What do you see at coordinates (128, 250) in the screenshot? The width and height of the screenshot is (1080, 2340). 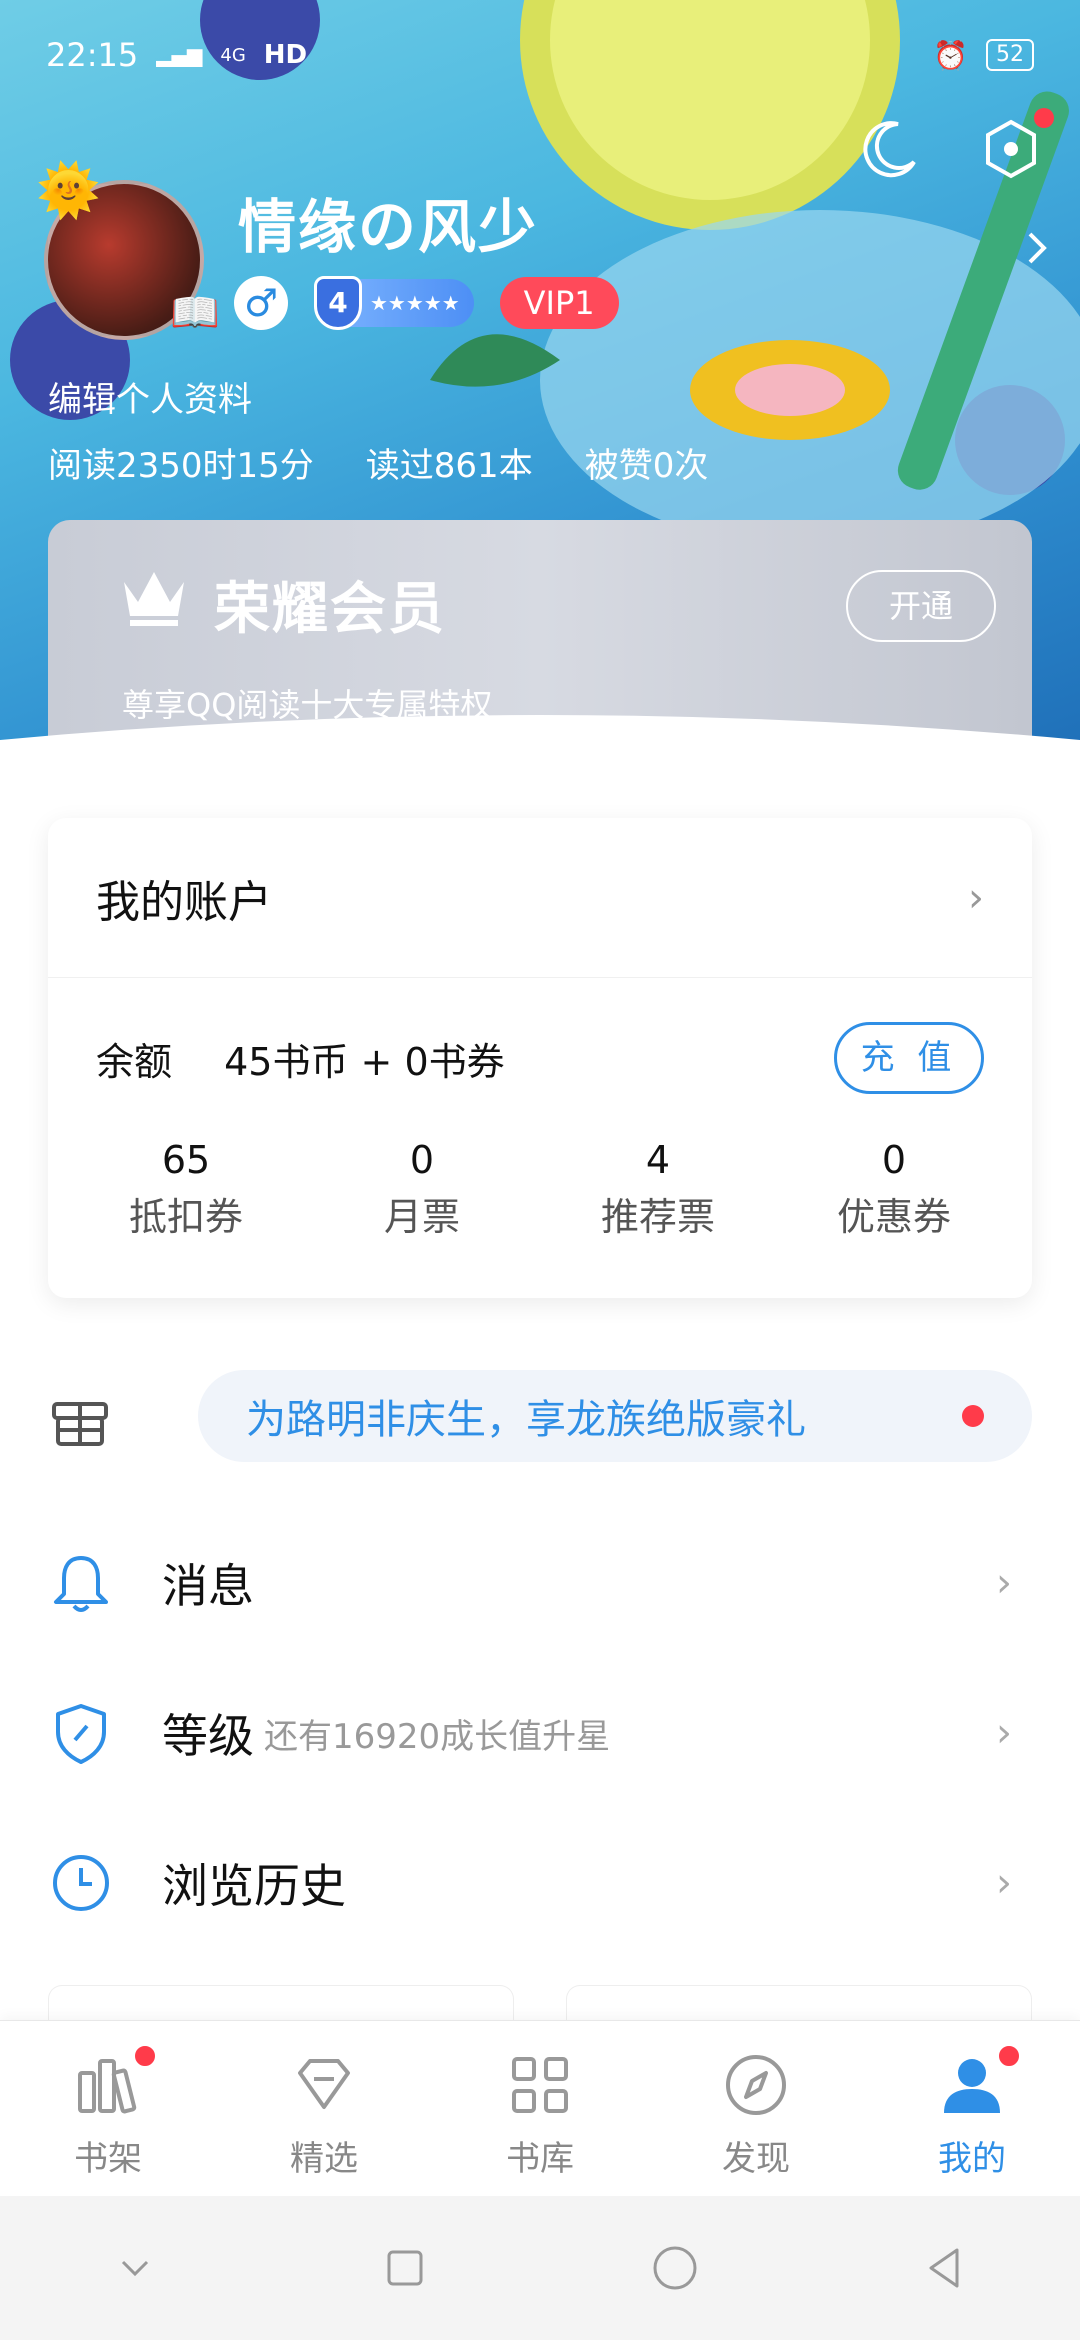 I see `avatar-button: 🌞 📖` at bounding box center [128, 250].